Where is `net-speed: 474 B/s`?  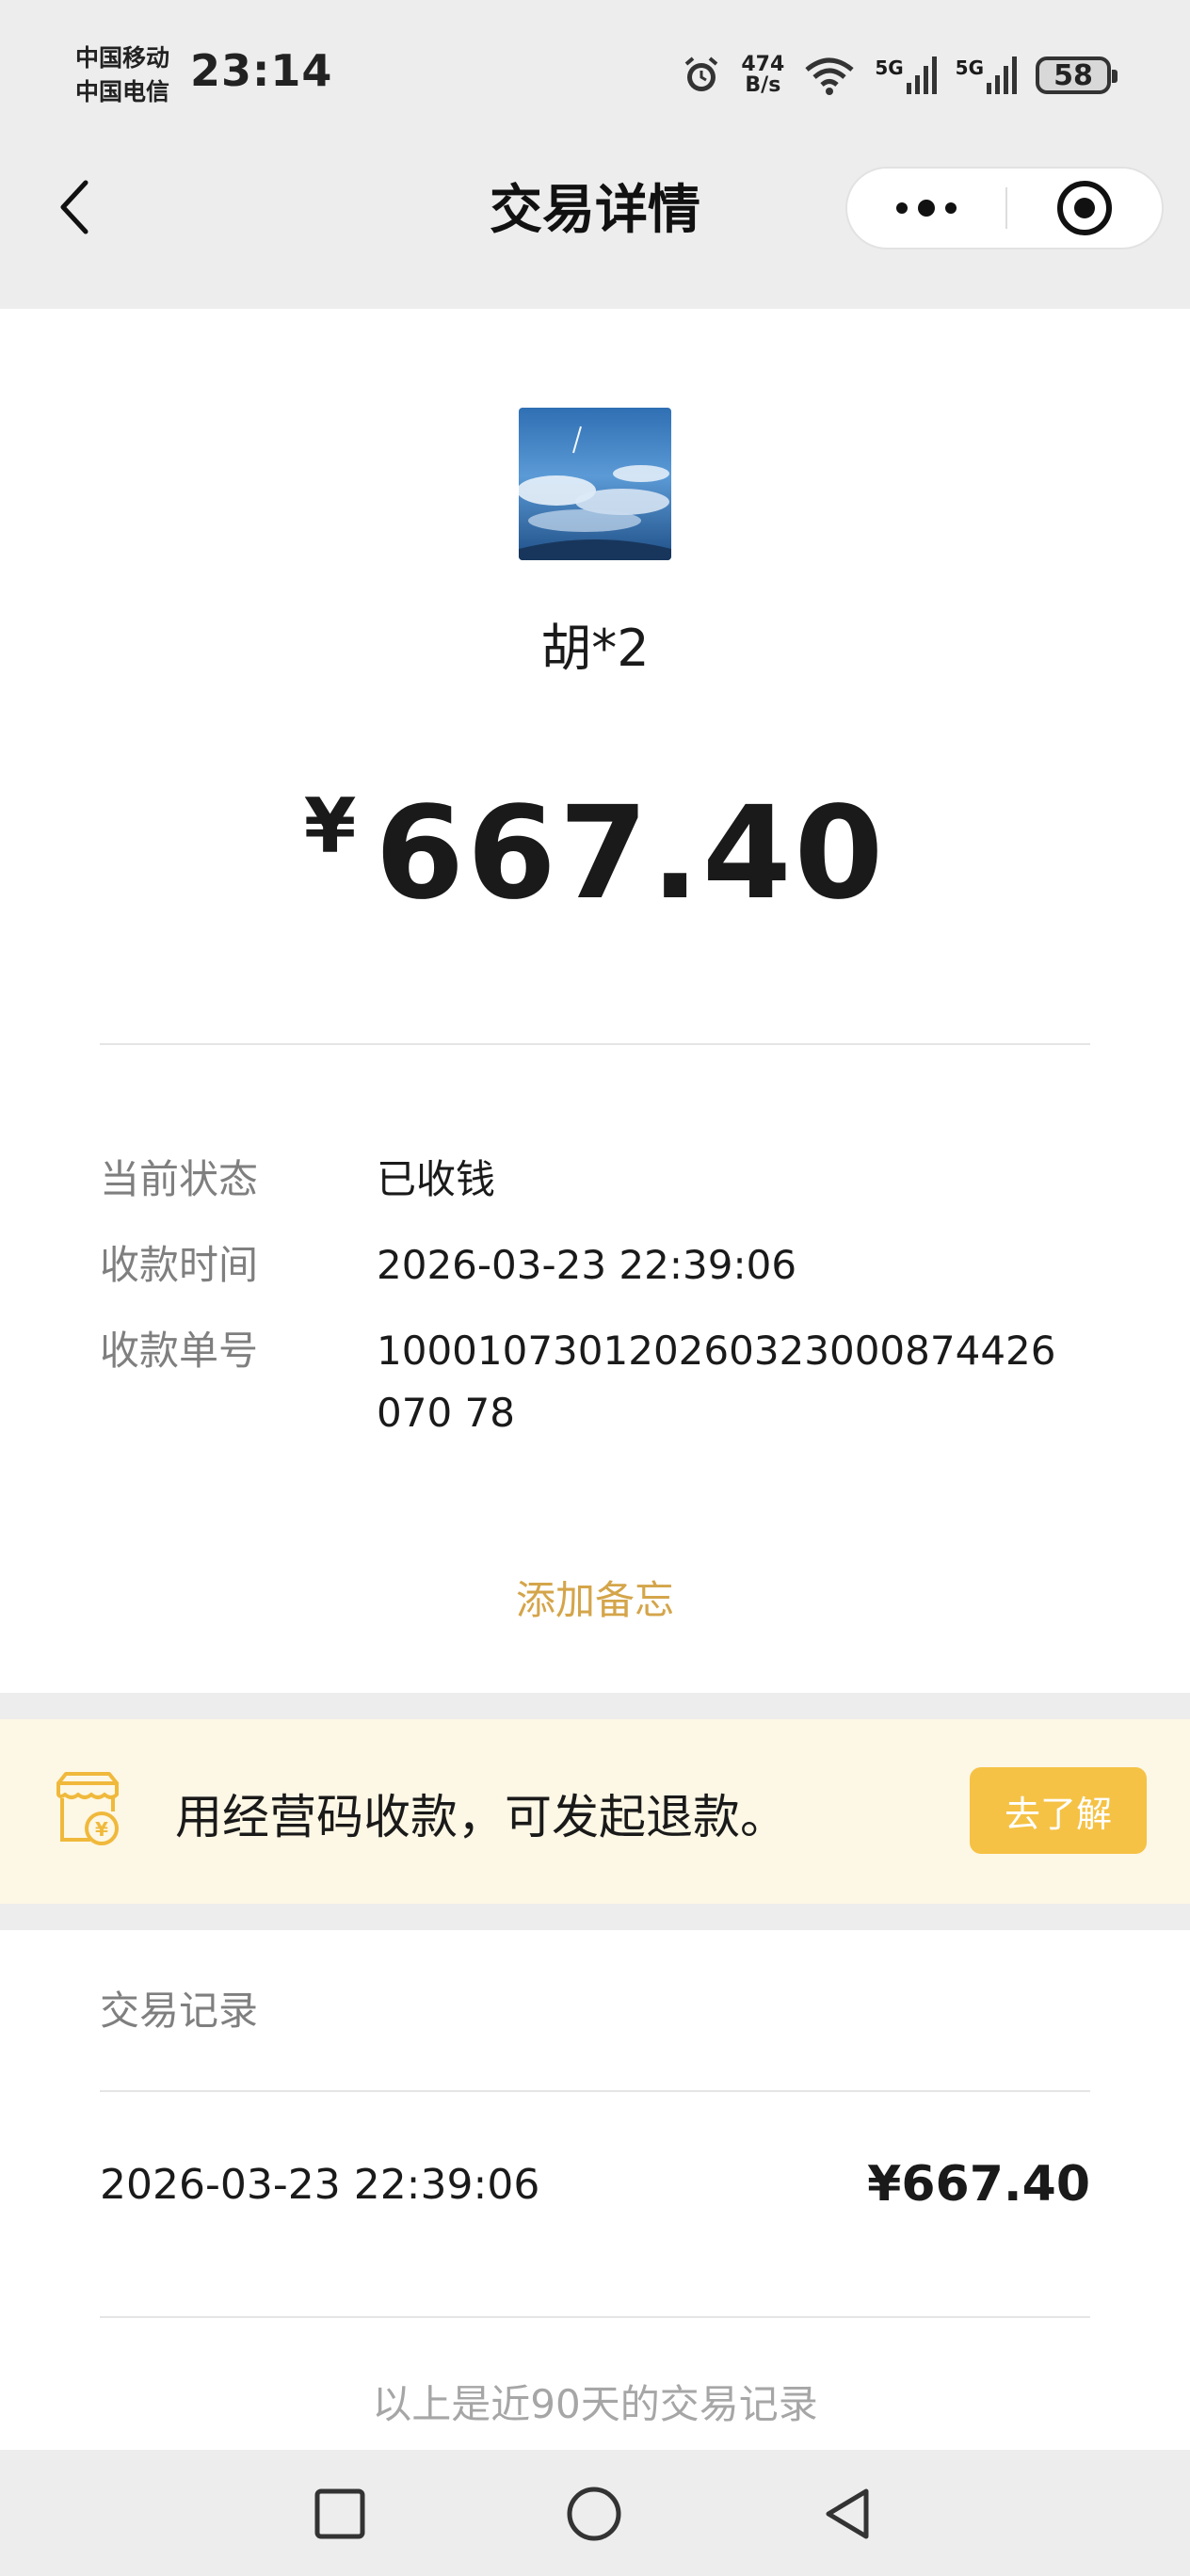 net-speed: 474 B/s is located at coordinates (762, 75).